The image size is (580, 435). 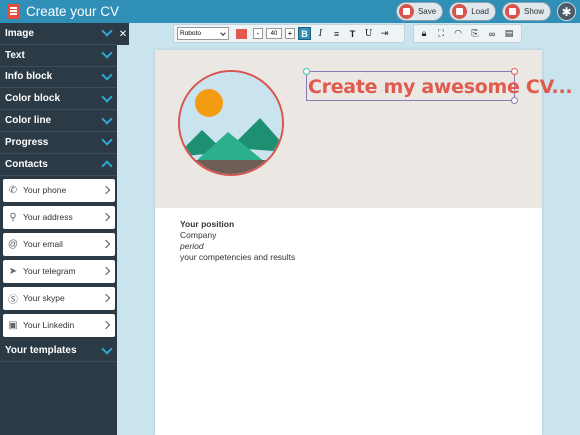 I want to click on copy-icon: ⎘, so click(x=475, y=33).